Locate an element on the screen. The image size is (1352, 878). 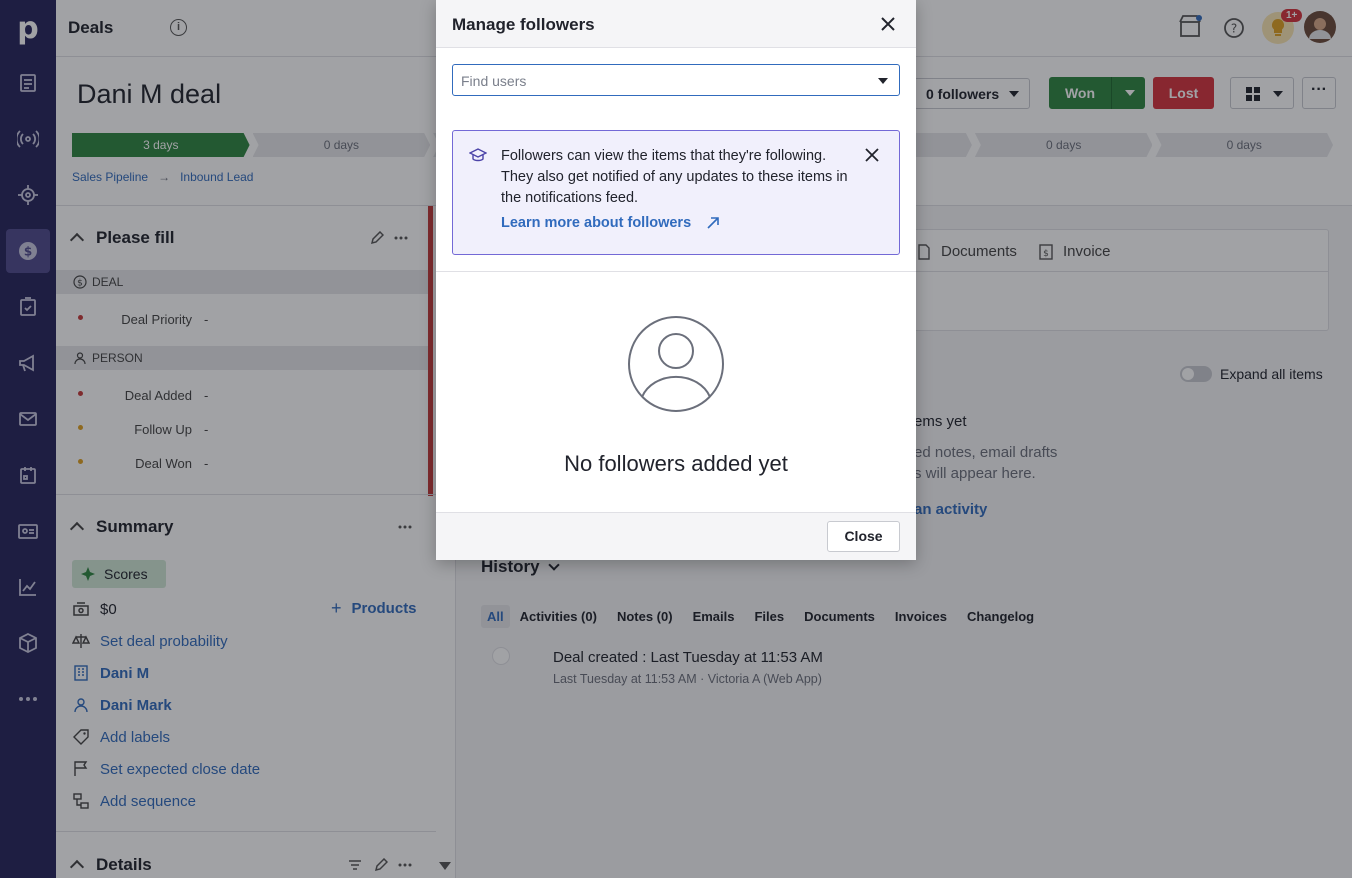
find-users-placeholder: Find users is located at coordinates (494, 81).